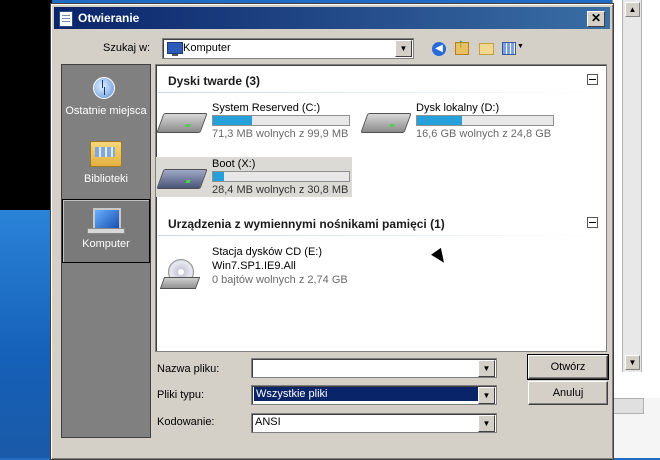 This screenshot has height=460, width=660. What do you see at coordinates (280, 134) in the screenshot?
I see `drive-free-space: 71,3 MB wolnych z 99,9 MB` at bounding box center [280, 134].